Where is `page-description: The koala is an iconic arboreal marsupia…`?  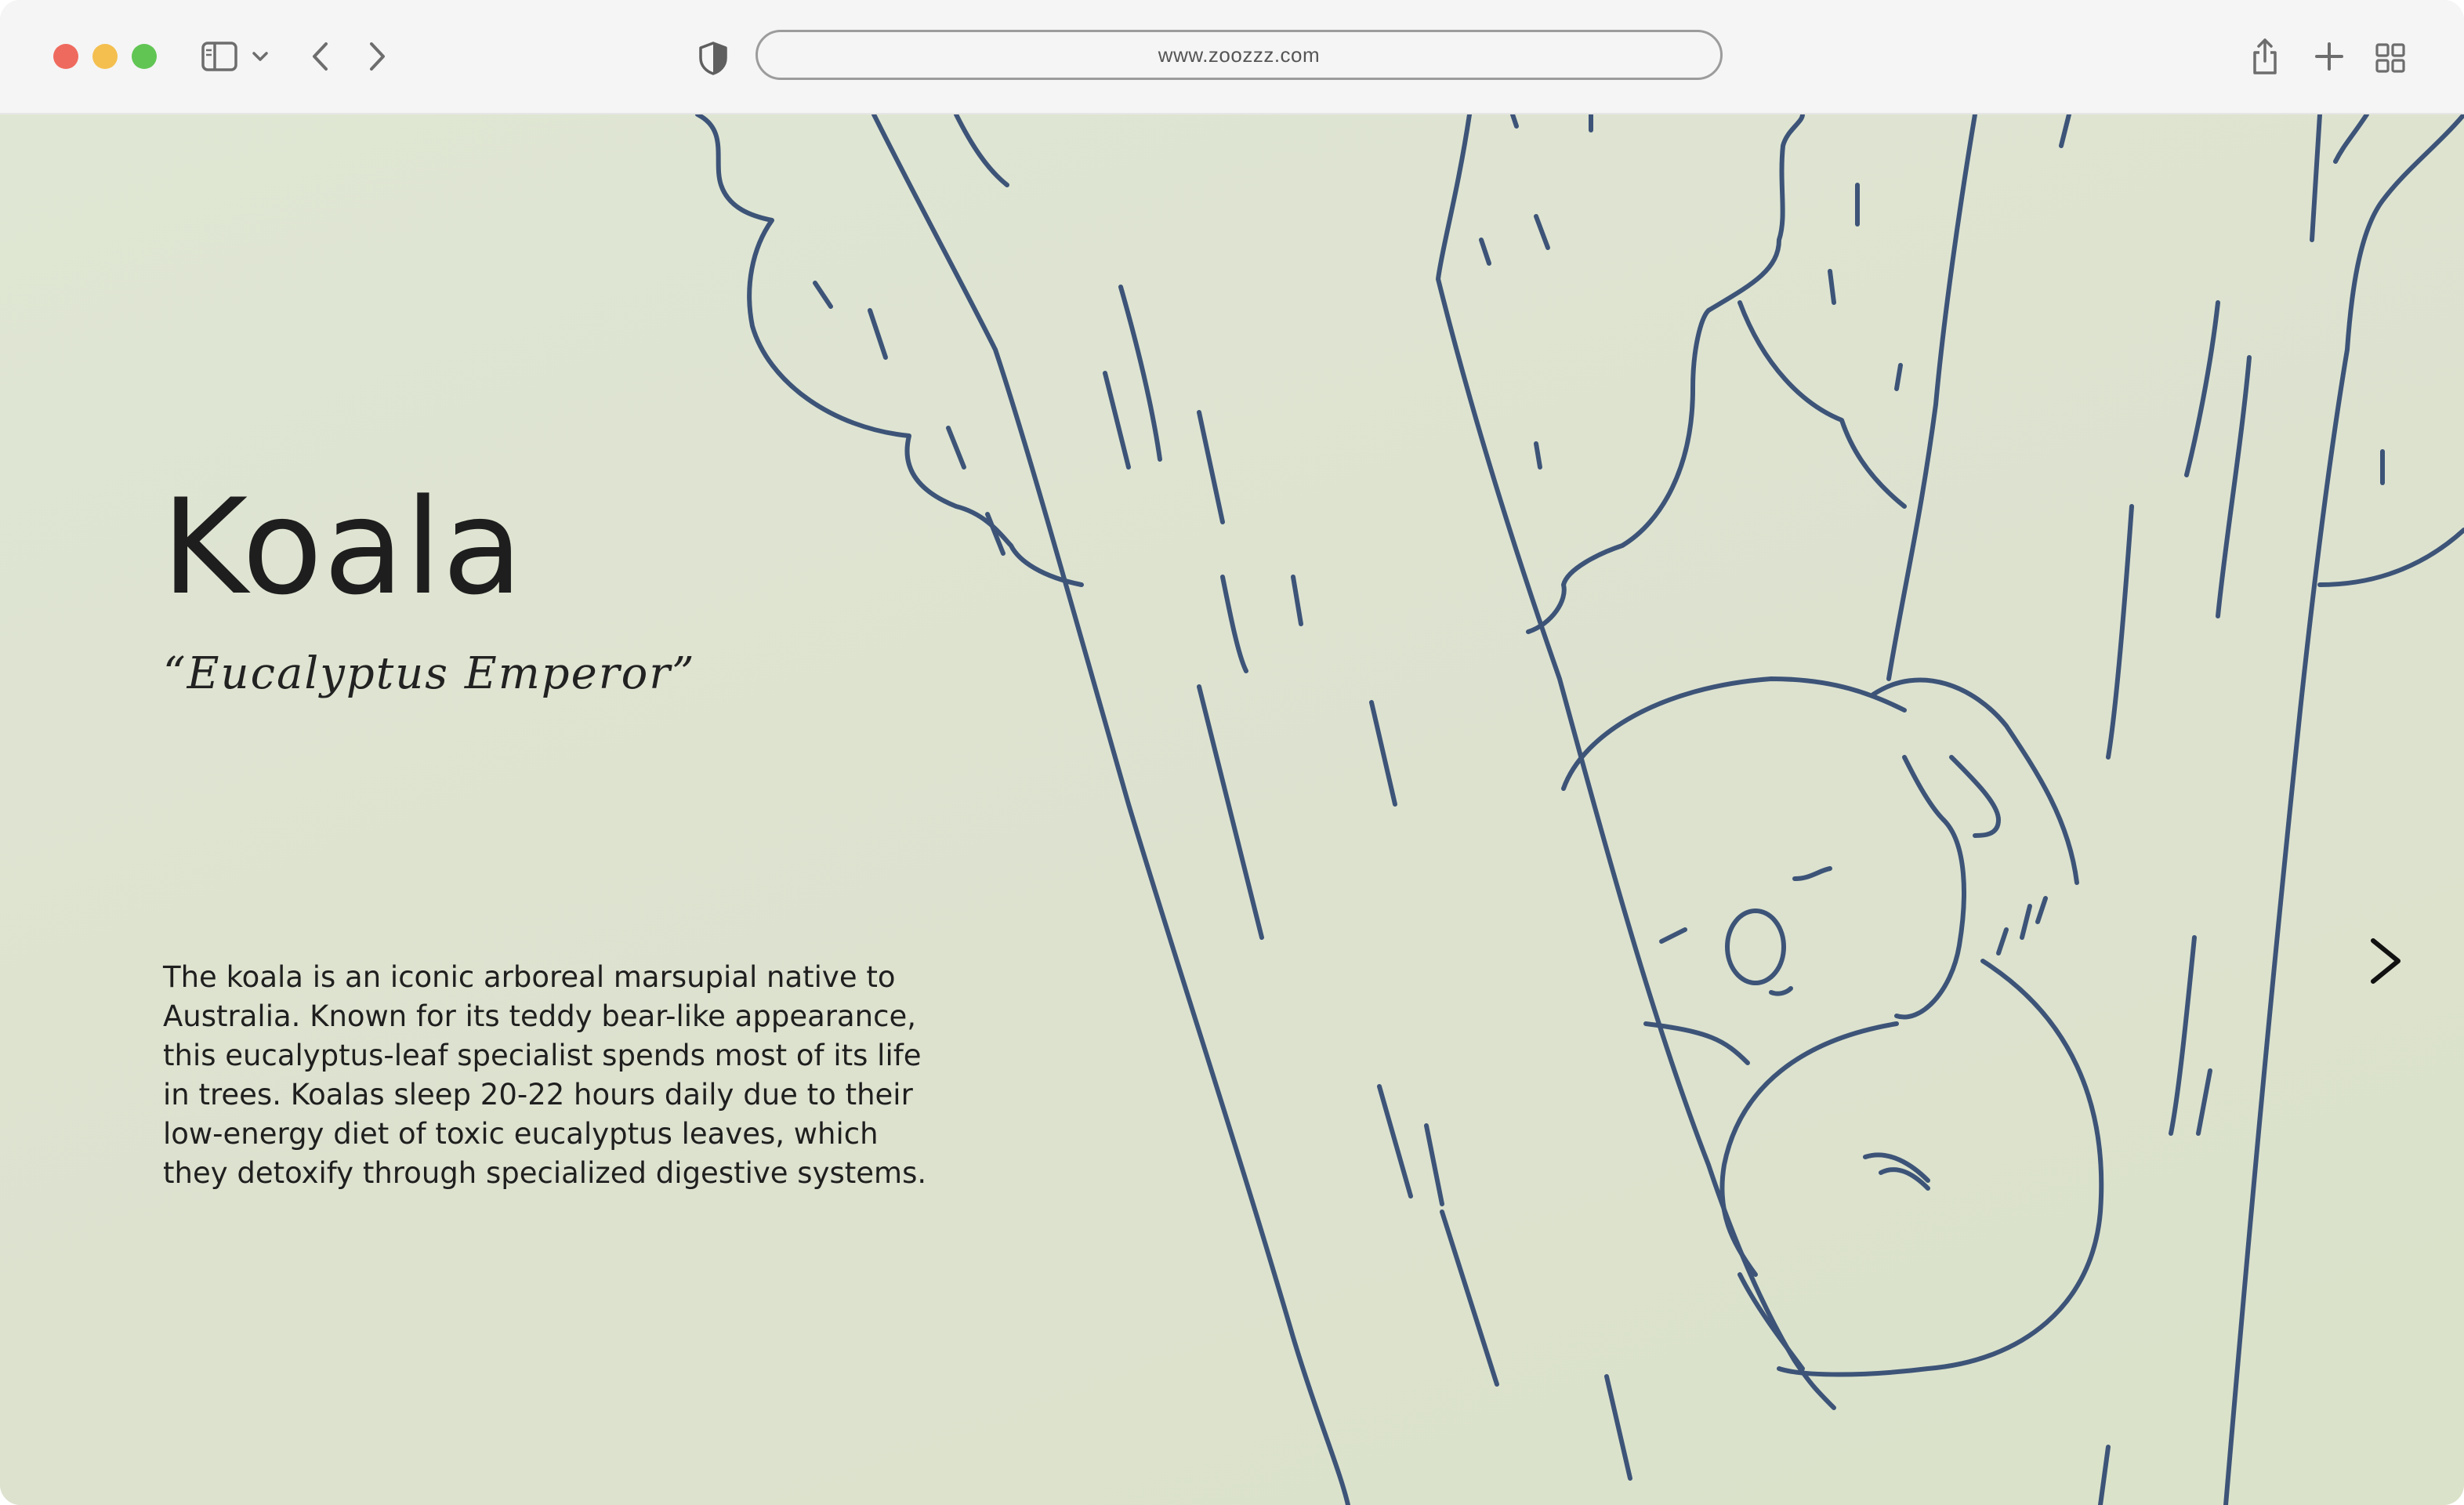 page-description: The koala is an iconic arboreal marsupia… is located at coordinates (545, 1075).